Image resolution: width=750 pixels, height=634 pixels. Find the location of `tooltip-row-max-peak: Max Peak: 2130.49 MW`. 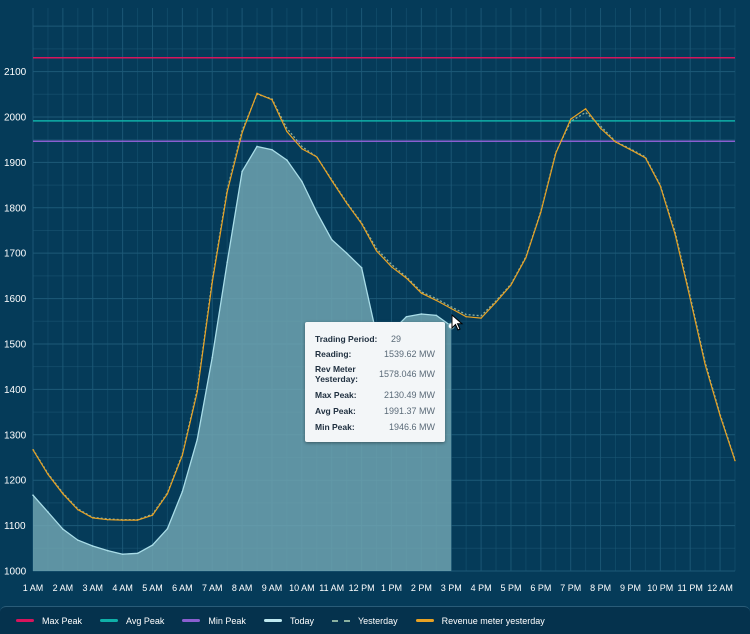

tooltip-row-max-peak: Max Peak: 2130.49 MW is located at coordinates (375, 395).